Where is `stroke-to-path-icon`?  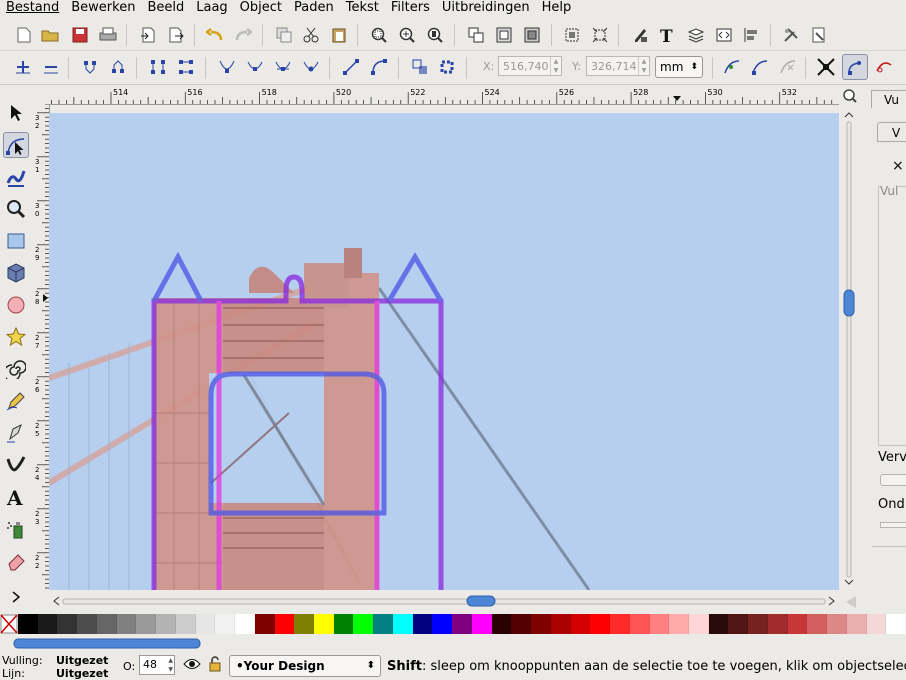 stroke-to-path-icon is located at coordinates (447, 67).